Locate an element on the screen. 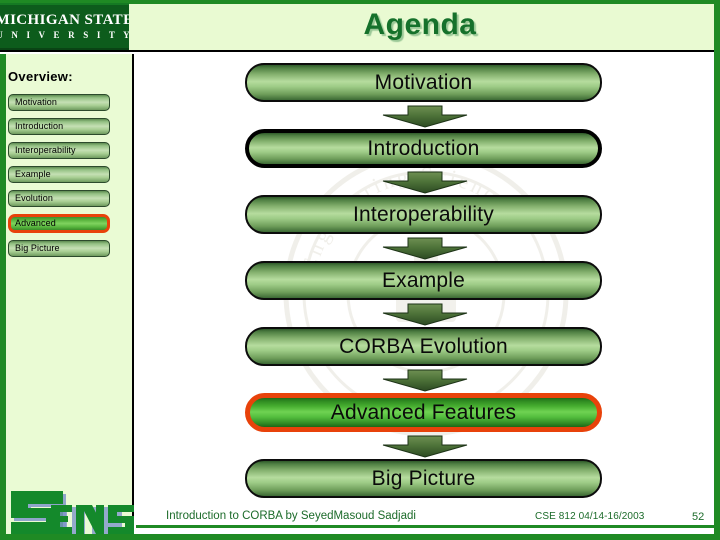 The height and width of the screenshot is (540, 720). flow-box-introduction: Introduction is located at coordinates (423, 148).